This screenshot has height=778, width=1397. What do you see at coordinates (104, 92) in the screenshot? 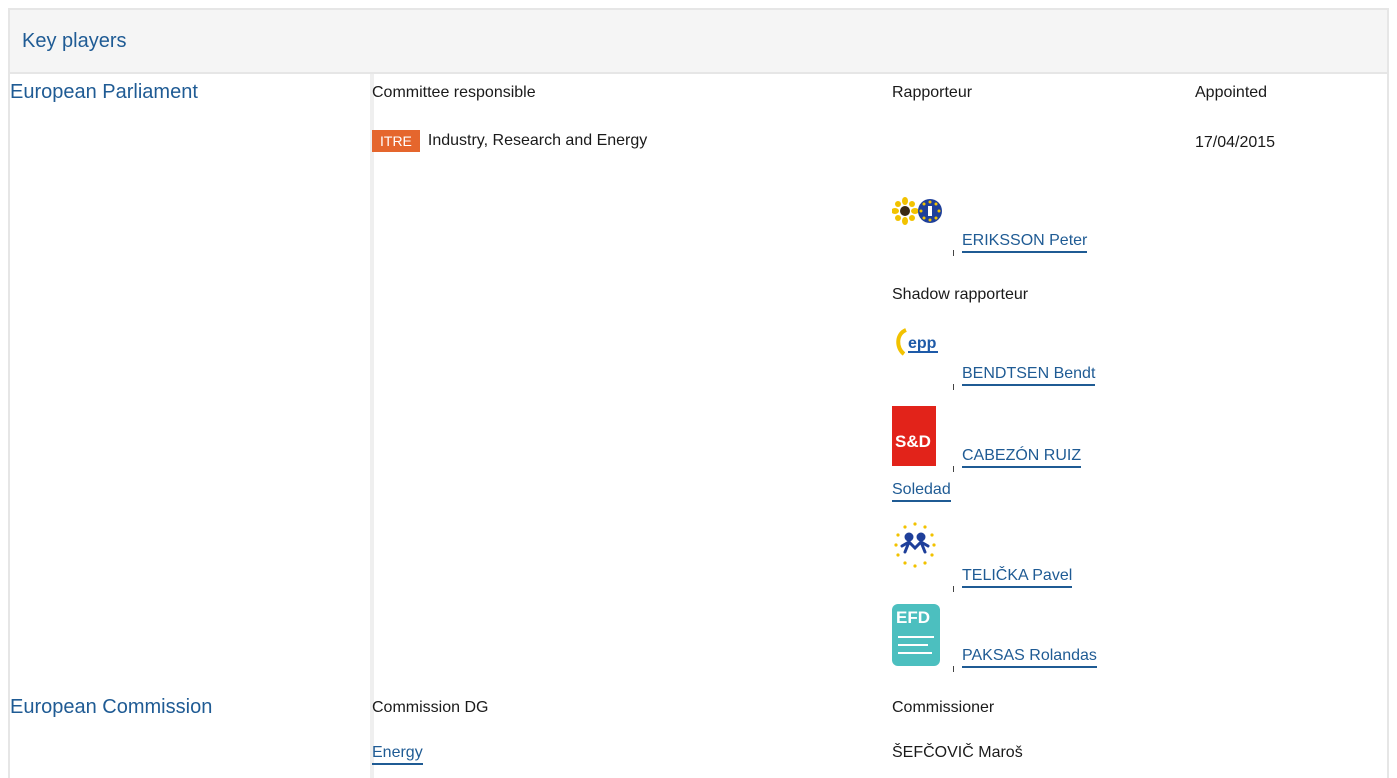
I see `section-european-parliament: European Parliament` at bounding box center [104, 92].